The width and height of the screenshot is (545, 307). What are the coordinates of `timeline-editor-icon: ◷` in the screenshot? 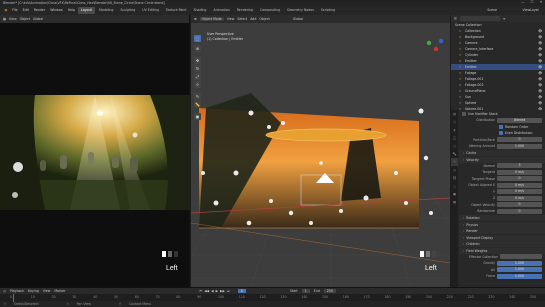 It's located at (4, 291).